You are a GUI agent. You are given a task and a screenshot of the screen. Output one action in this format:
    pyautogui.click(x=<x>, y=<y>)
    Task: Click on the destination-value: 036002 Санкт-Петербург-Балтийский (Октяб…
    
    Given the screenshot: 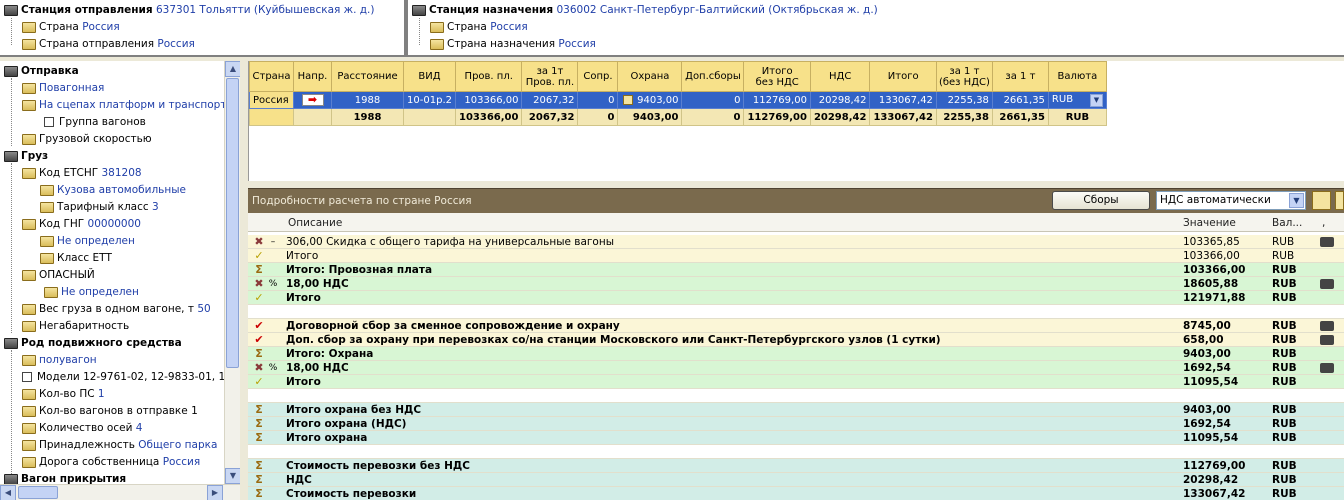 What is the action you would take?
    pyautogui.click(x=716, y=10)
    